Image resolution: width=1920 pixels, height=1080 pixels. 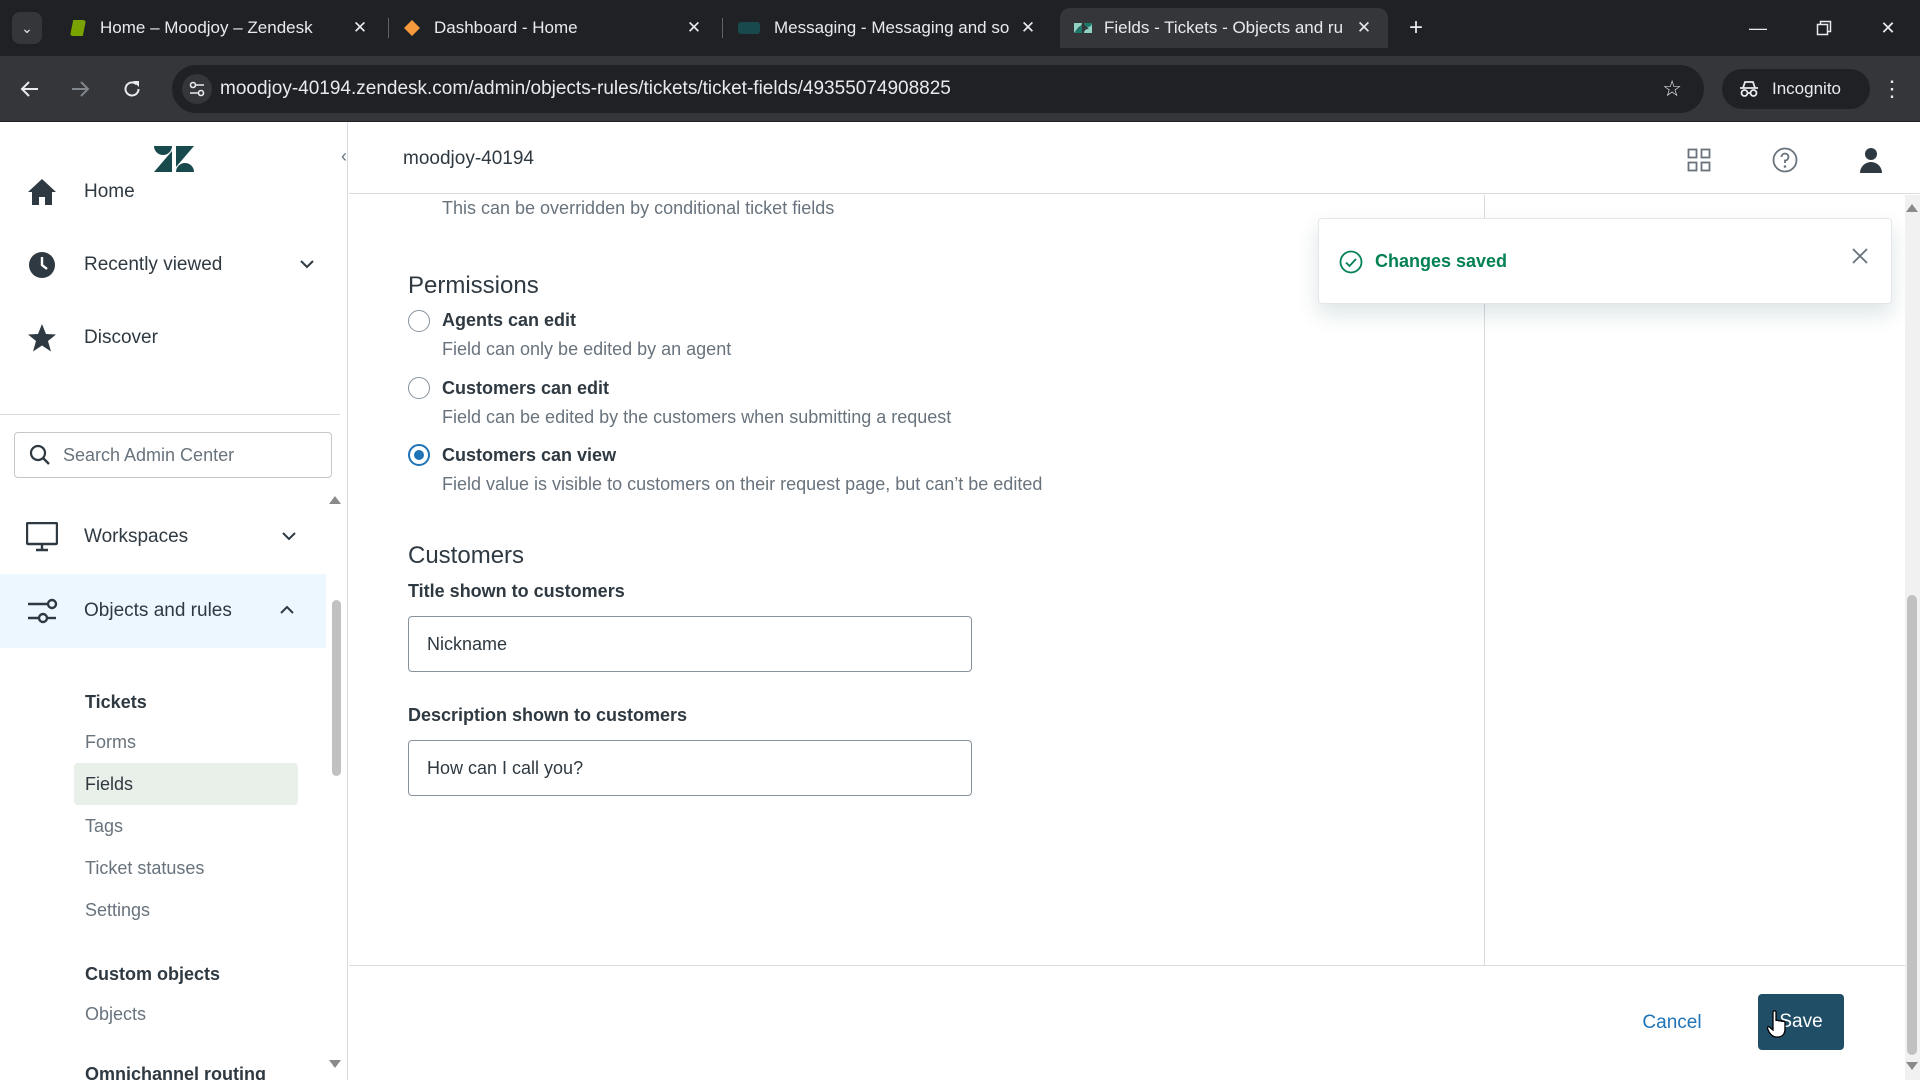 What do you see at coordinates (186, 742) in the screenshot?
I see `sidebar-item-forms: Forms` at bounding box center [186, 742].